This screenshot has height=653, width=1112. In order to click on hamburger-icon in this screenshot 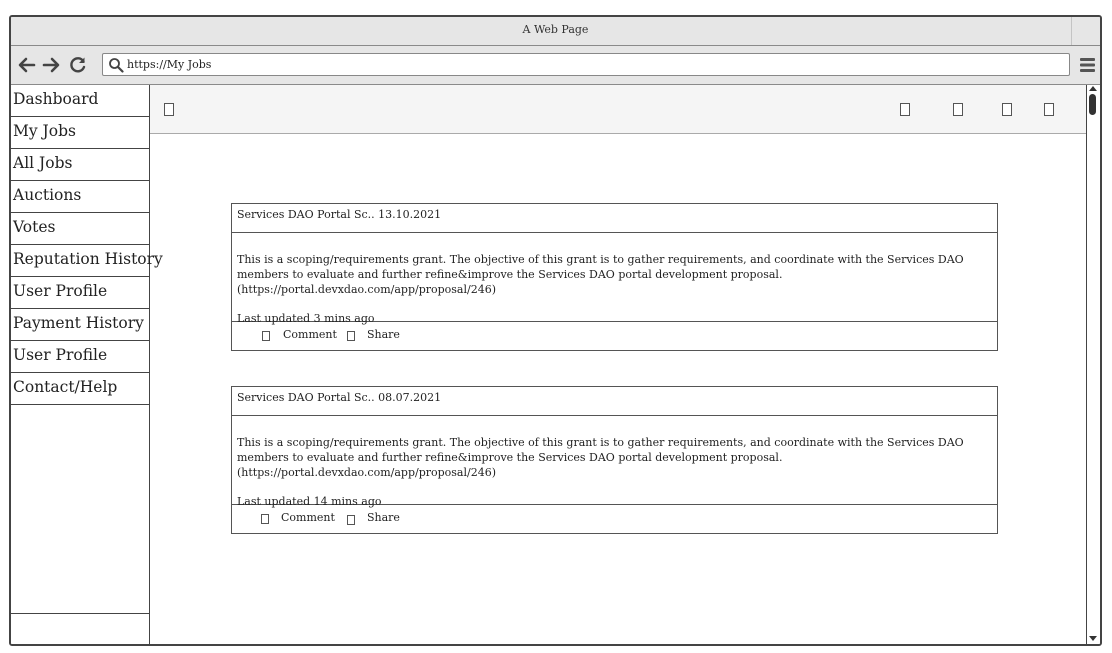, I will do `click(1087, 65)`.